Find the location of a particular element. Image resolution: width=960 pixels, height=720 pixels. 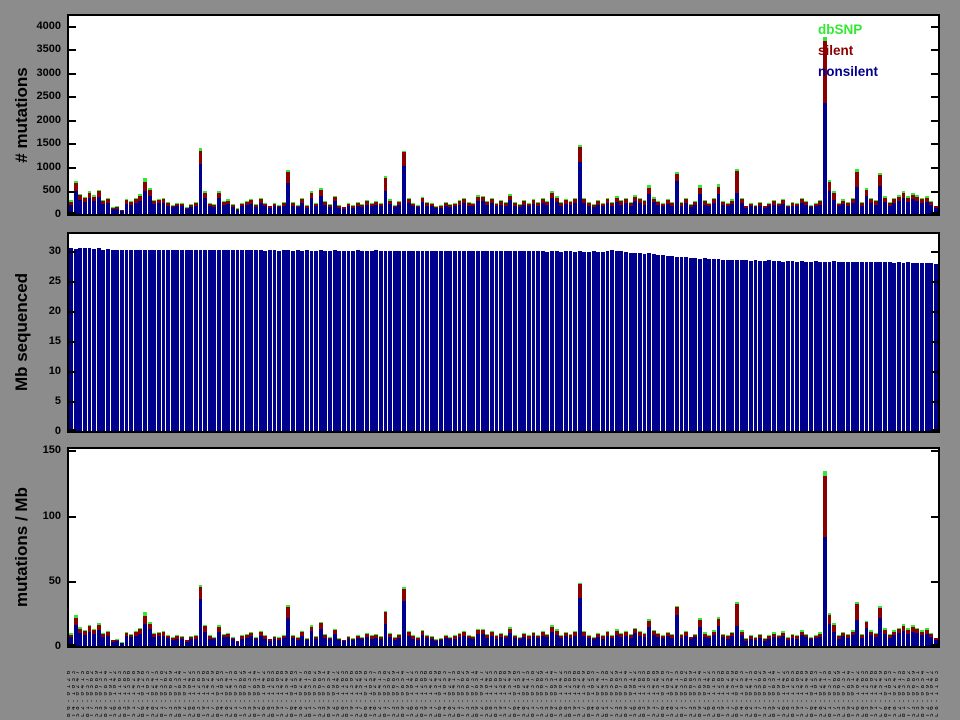

x-tick-label: T9-1306 is located at coordinates (500, 692).